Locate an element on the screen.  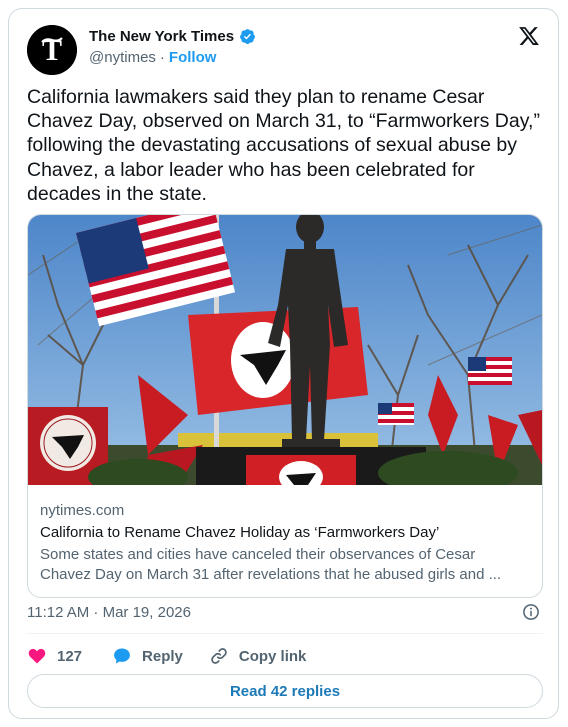
handle-row: @nytimes · Follow is located at coordinates (152, 57).